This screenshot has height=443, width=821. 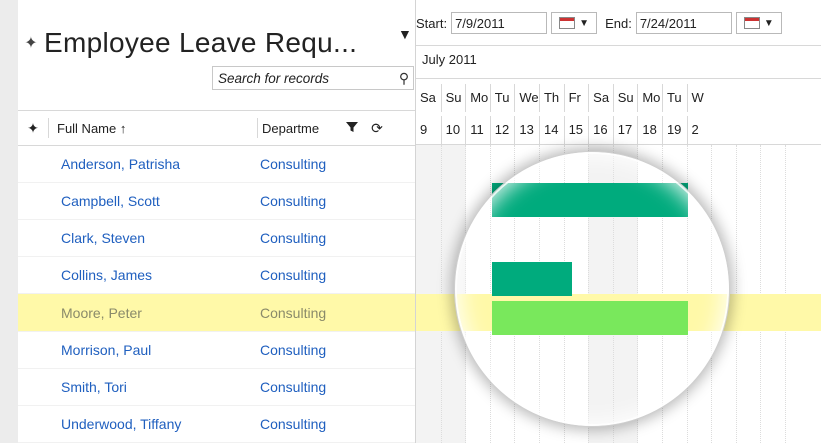 I want to click on month-label: July 2011, so click(x=449, y=59).